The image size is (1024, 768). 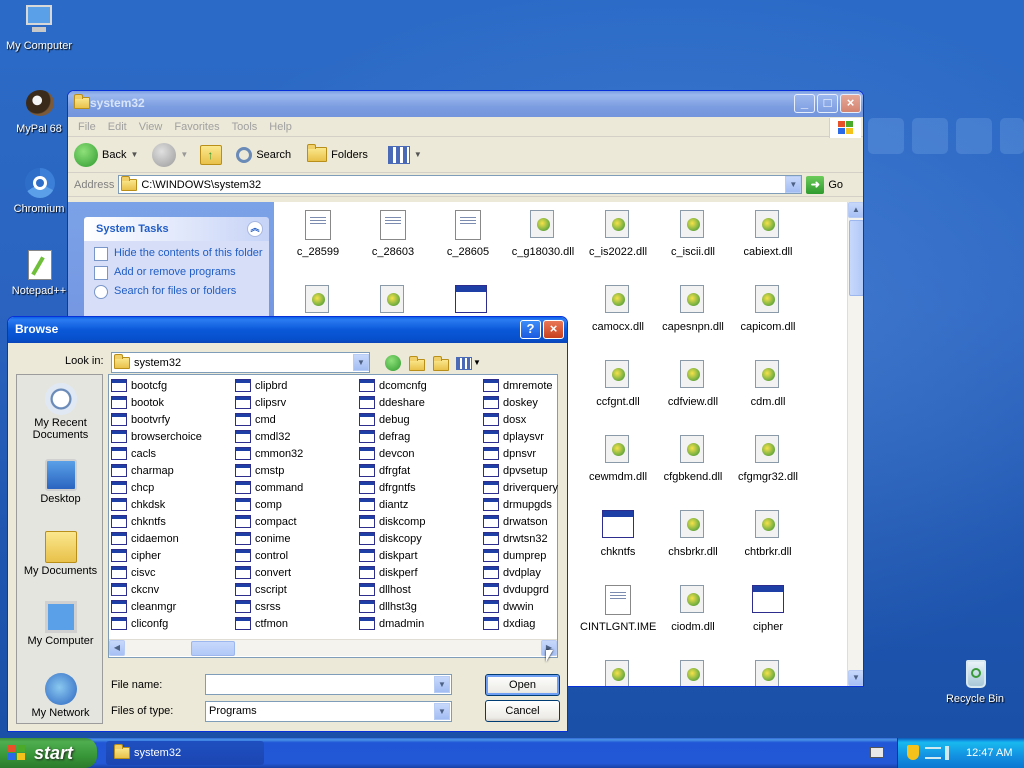 What do you see at coordinates (337, 153) in the screenshot?
I see `folders-button: Folders` at bounding box center [337, 153].